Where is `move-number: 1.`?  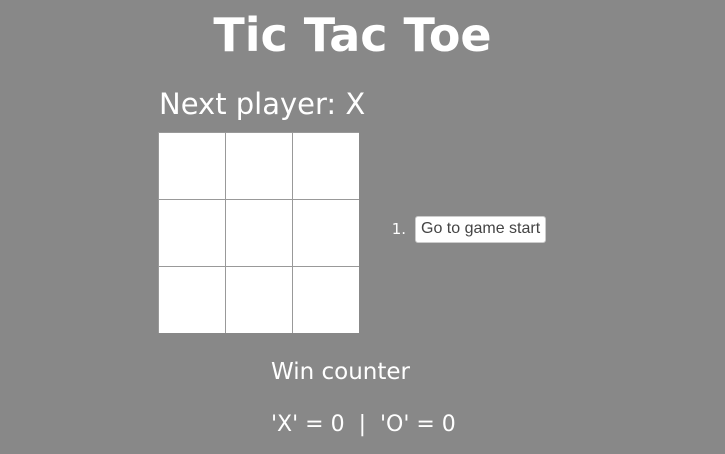
move-number: 1. is located at coordinates (398, 229).